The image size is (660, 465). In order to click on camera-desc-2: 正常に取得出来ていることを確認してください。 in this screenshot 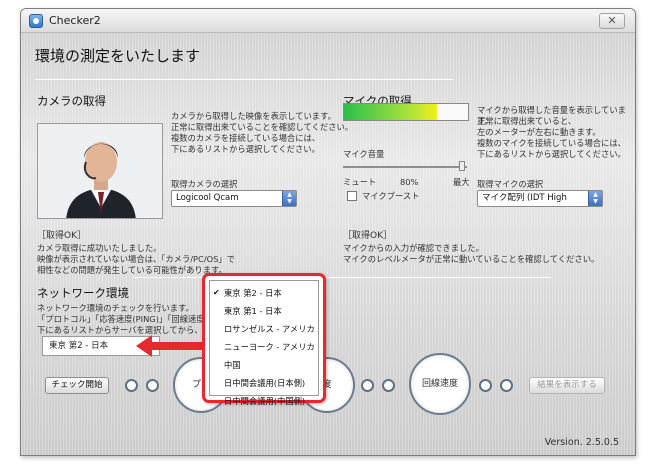, I will do `click(262, 127)`.